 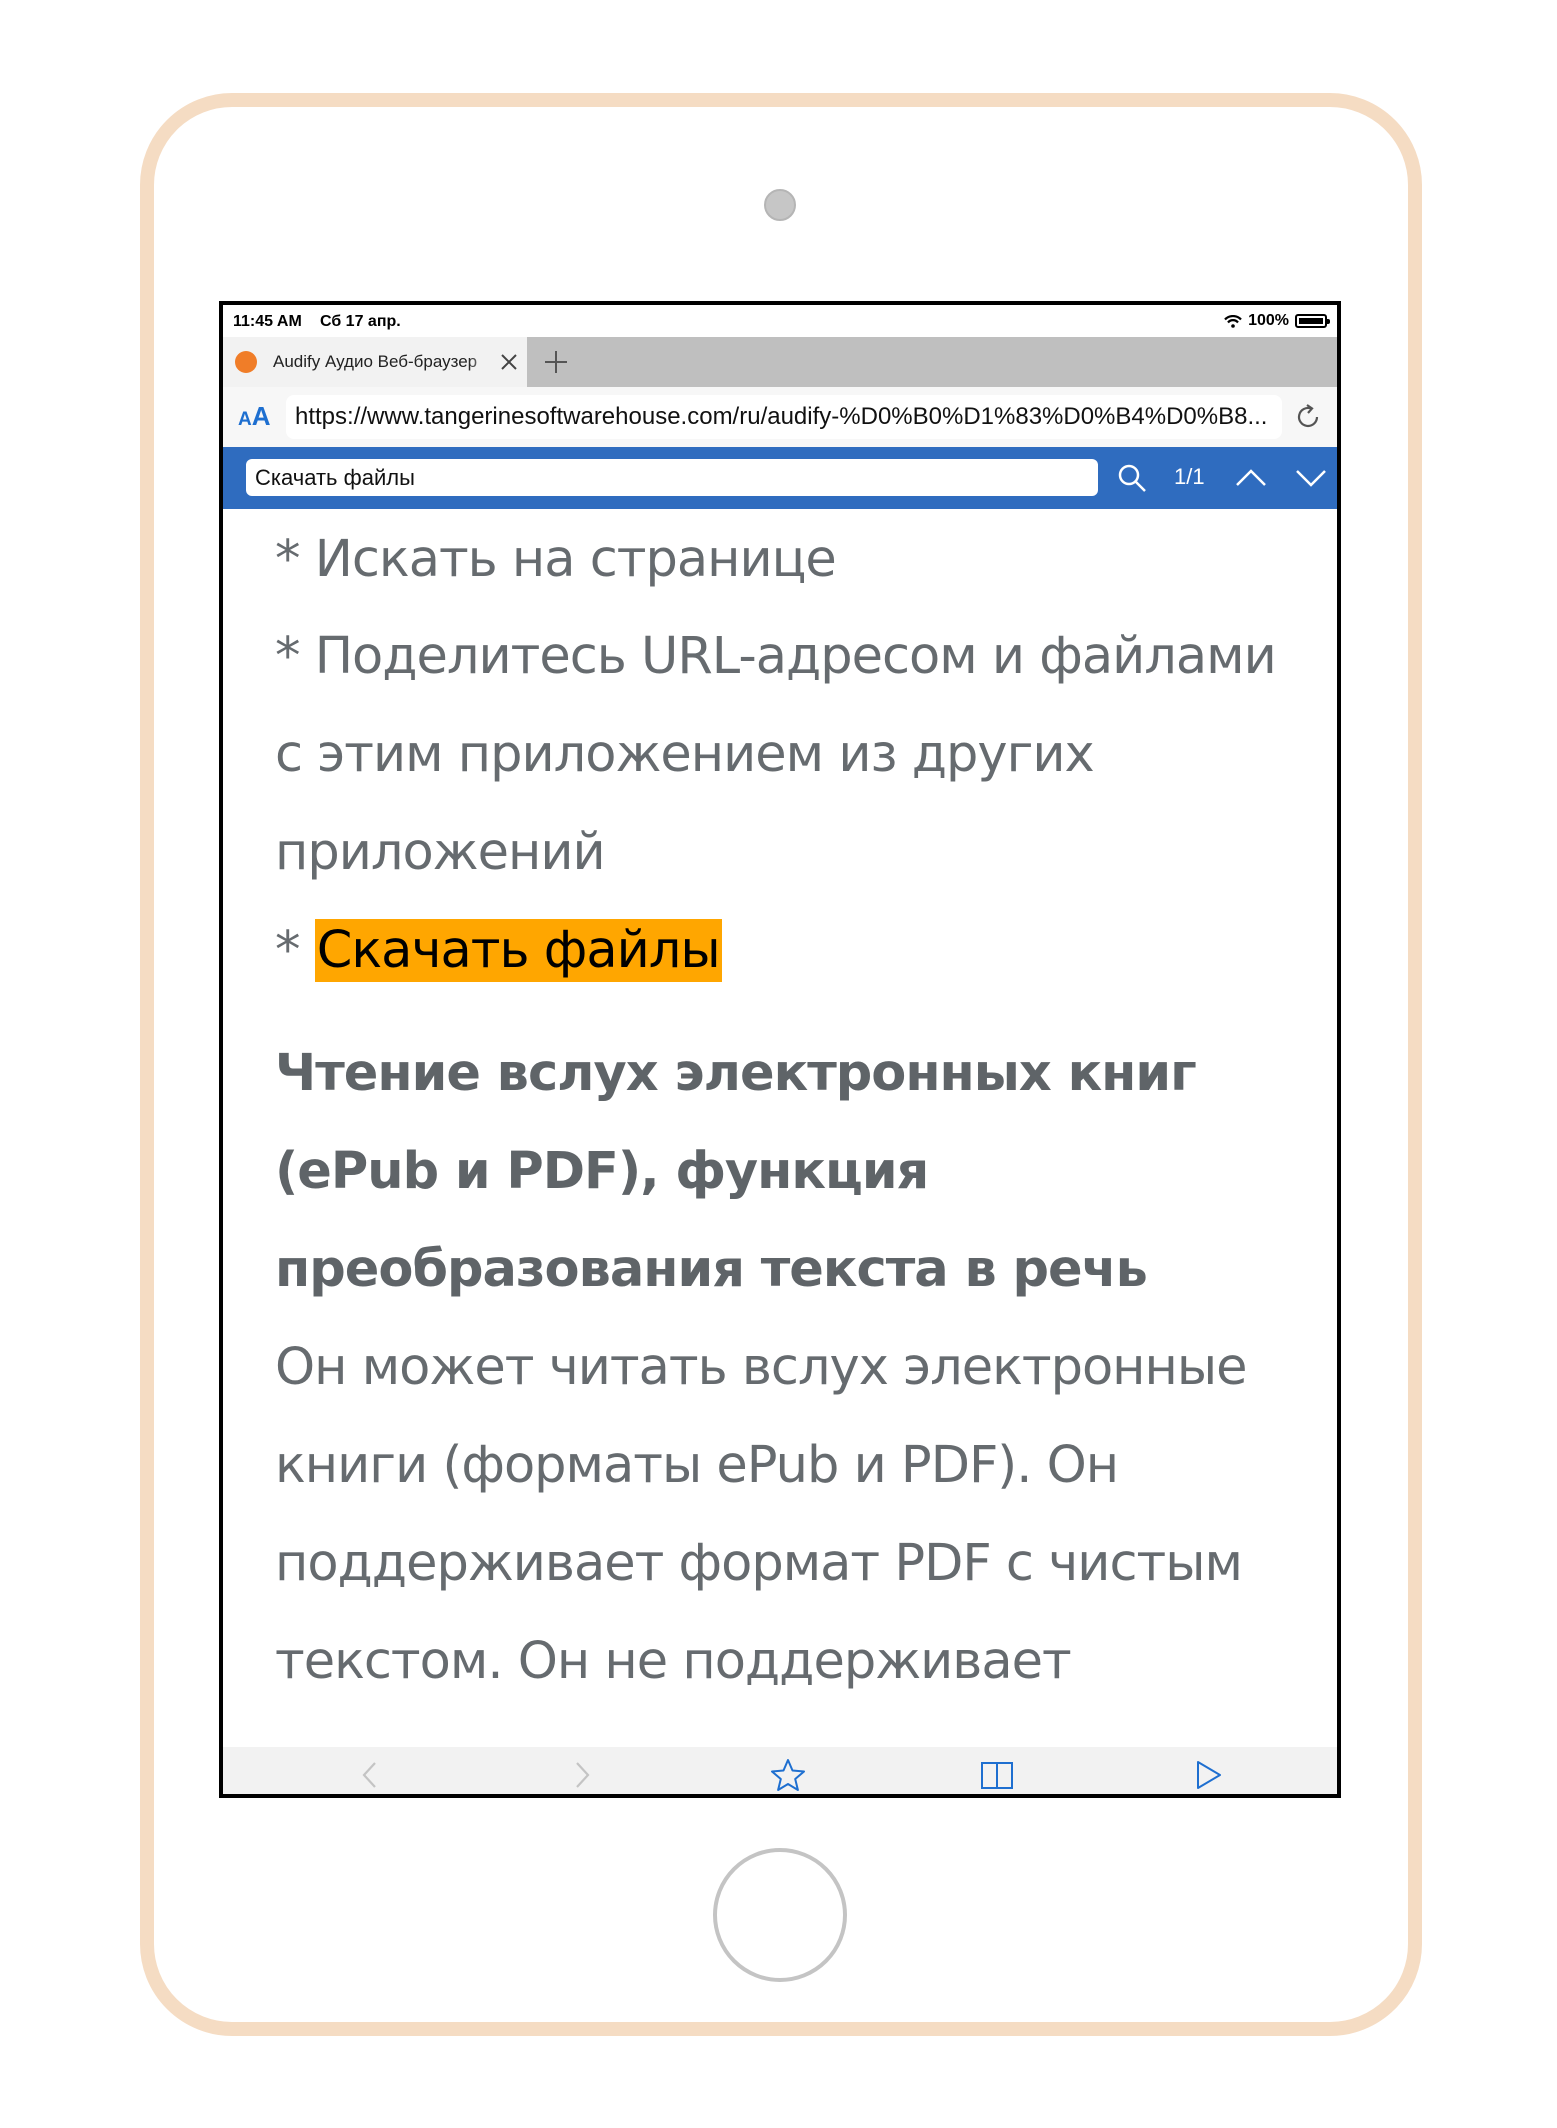 What do you see at coordinates (1189, 476) in the screenshot?
I see `find-match-count: 1/1` at bounding box center [1189, 476].